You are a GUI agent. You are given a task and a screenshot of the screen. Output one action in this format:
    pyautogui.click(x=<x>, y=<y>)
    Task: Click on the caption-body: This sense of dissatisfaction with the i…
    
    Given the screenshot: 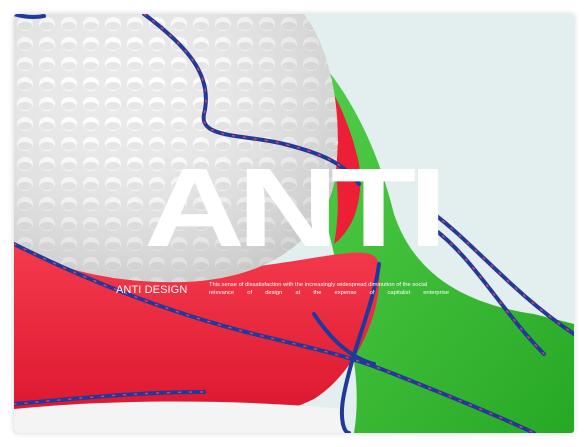 What is the action you would take?
    pyautogui.click(x=329, y=289)
    